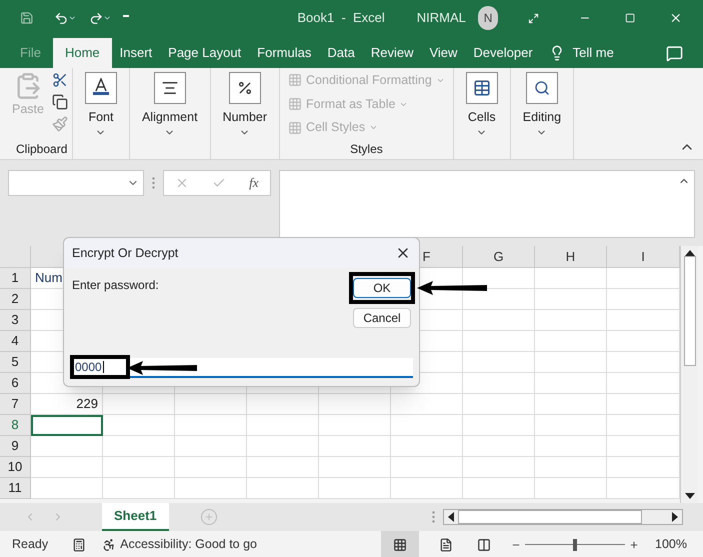 This screenshot has height=557, width=703. What do you see at coordinates (441, 18) in the screenshot?
I see `user-name: NIRMAL` at bounding box center [441, 18].